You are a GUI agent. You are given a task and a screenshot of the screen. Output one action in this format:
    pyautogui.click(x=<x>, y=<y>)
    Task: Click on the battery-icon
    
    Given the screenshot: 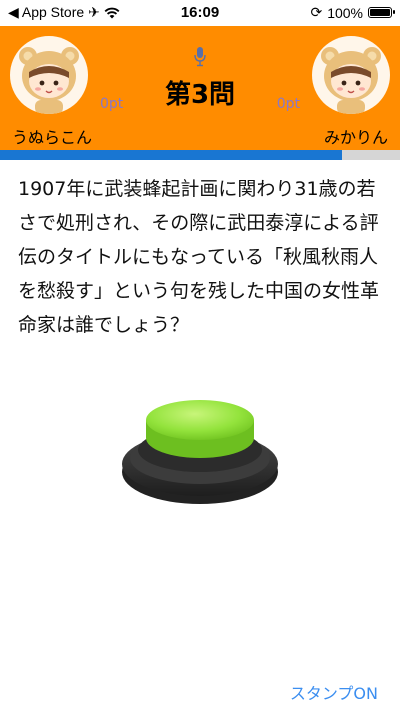 What is the action you would take?
    pyautogui.click(x=381, y=12)
    